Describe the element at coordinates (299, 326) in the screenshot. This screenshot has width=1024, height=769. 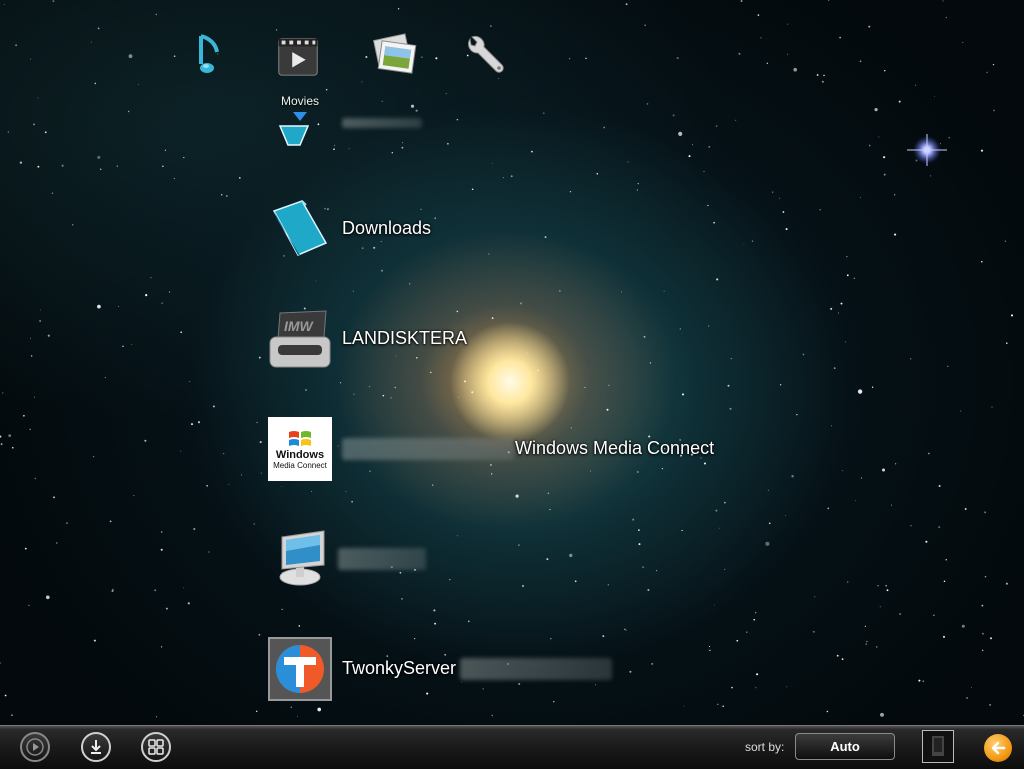
I see `svg-text: IMW` at that location.